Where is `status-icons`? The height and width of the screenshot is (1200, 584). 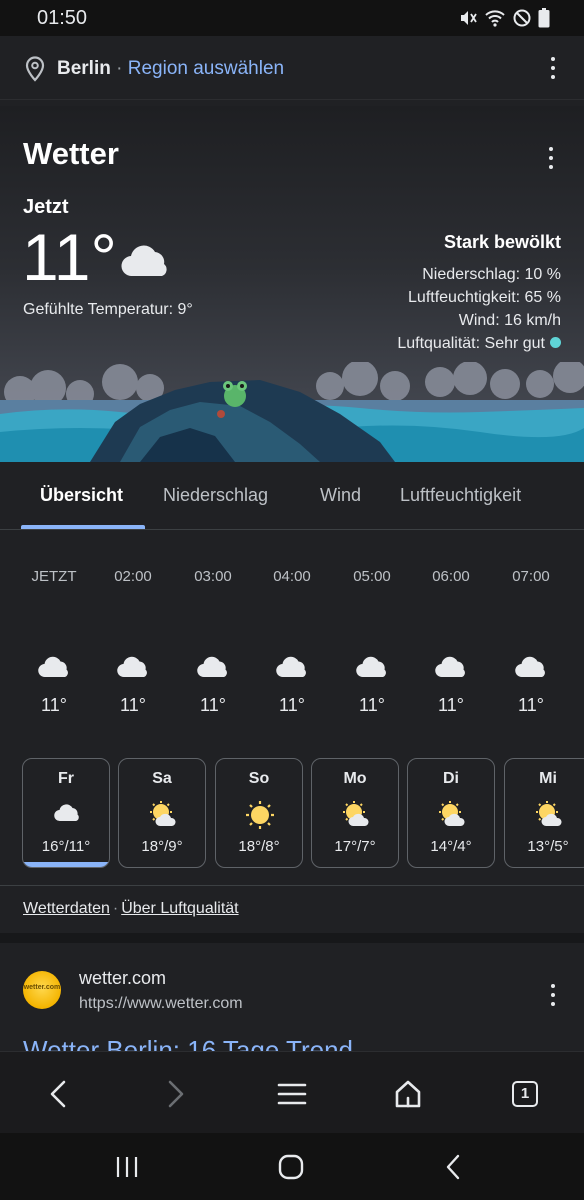
status-icons is located at coordinates (504, 20).